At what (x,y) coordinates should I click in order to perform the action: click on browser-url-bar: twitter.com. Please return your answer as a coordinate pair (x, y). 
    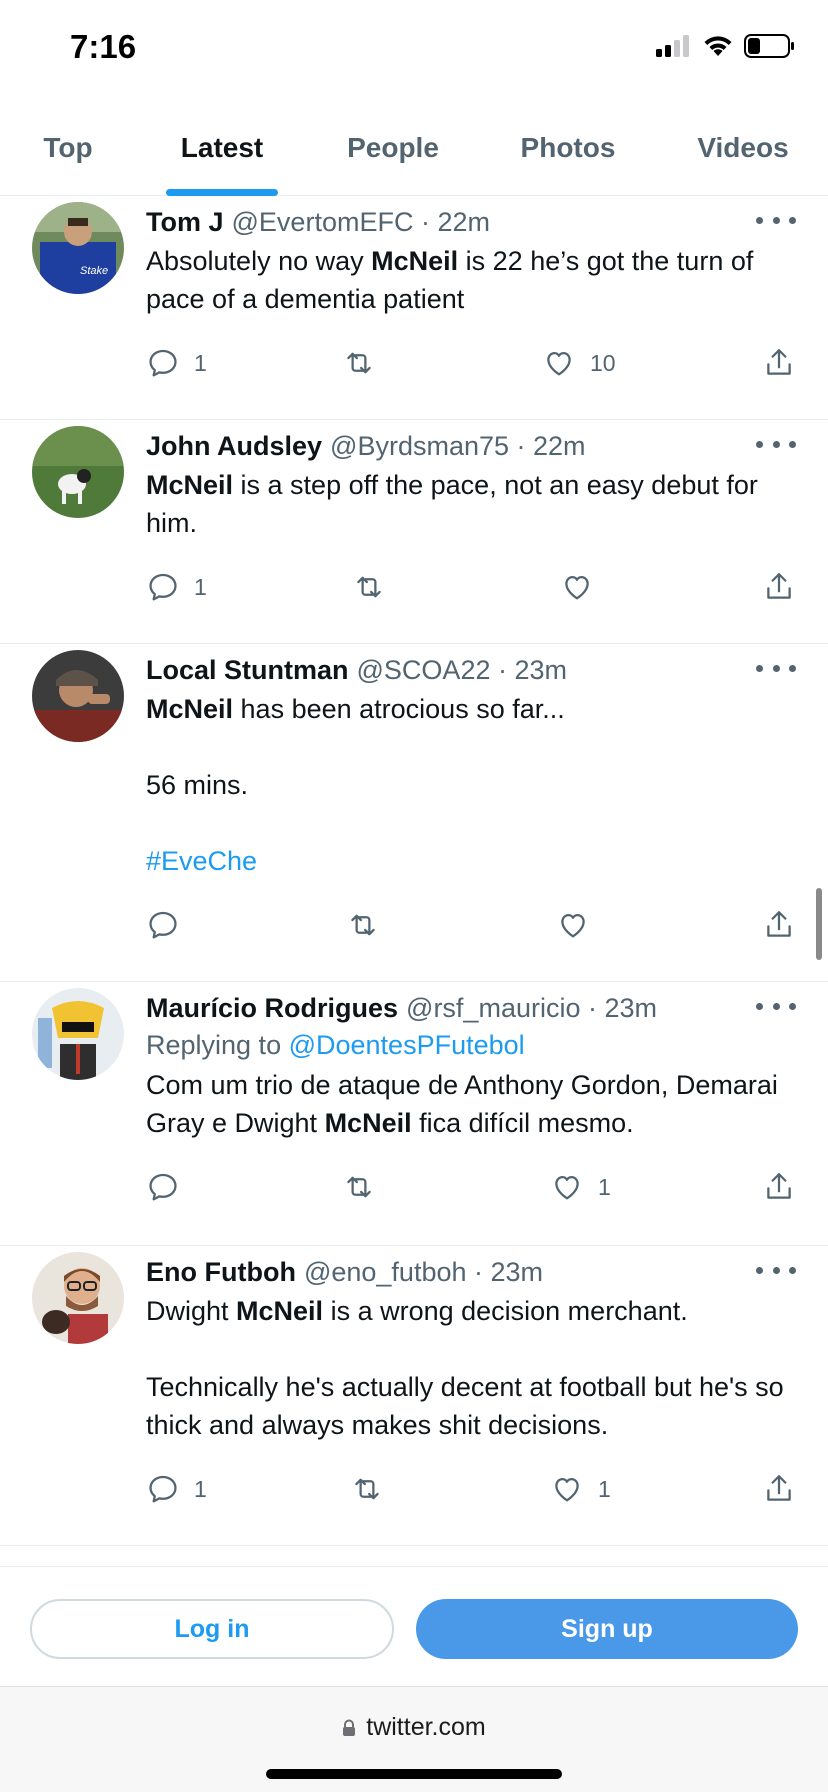
    Looking at the image, I should click on (414, 1739).